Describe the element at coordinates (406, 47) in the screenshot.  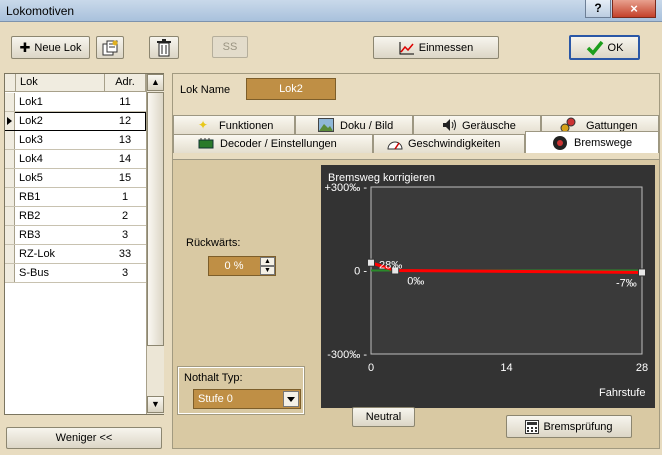
I see `chart-icon` at that location.